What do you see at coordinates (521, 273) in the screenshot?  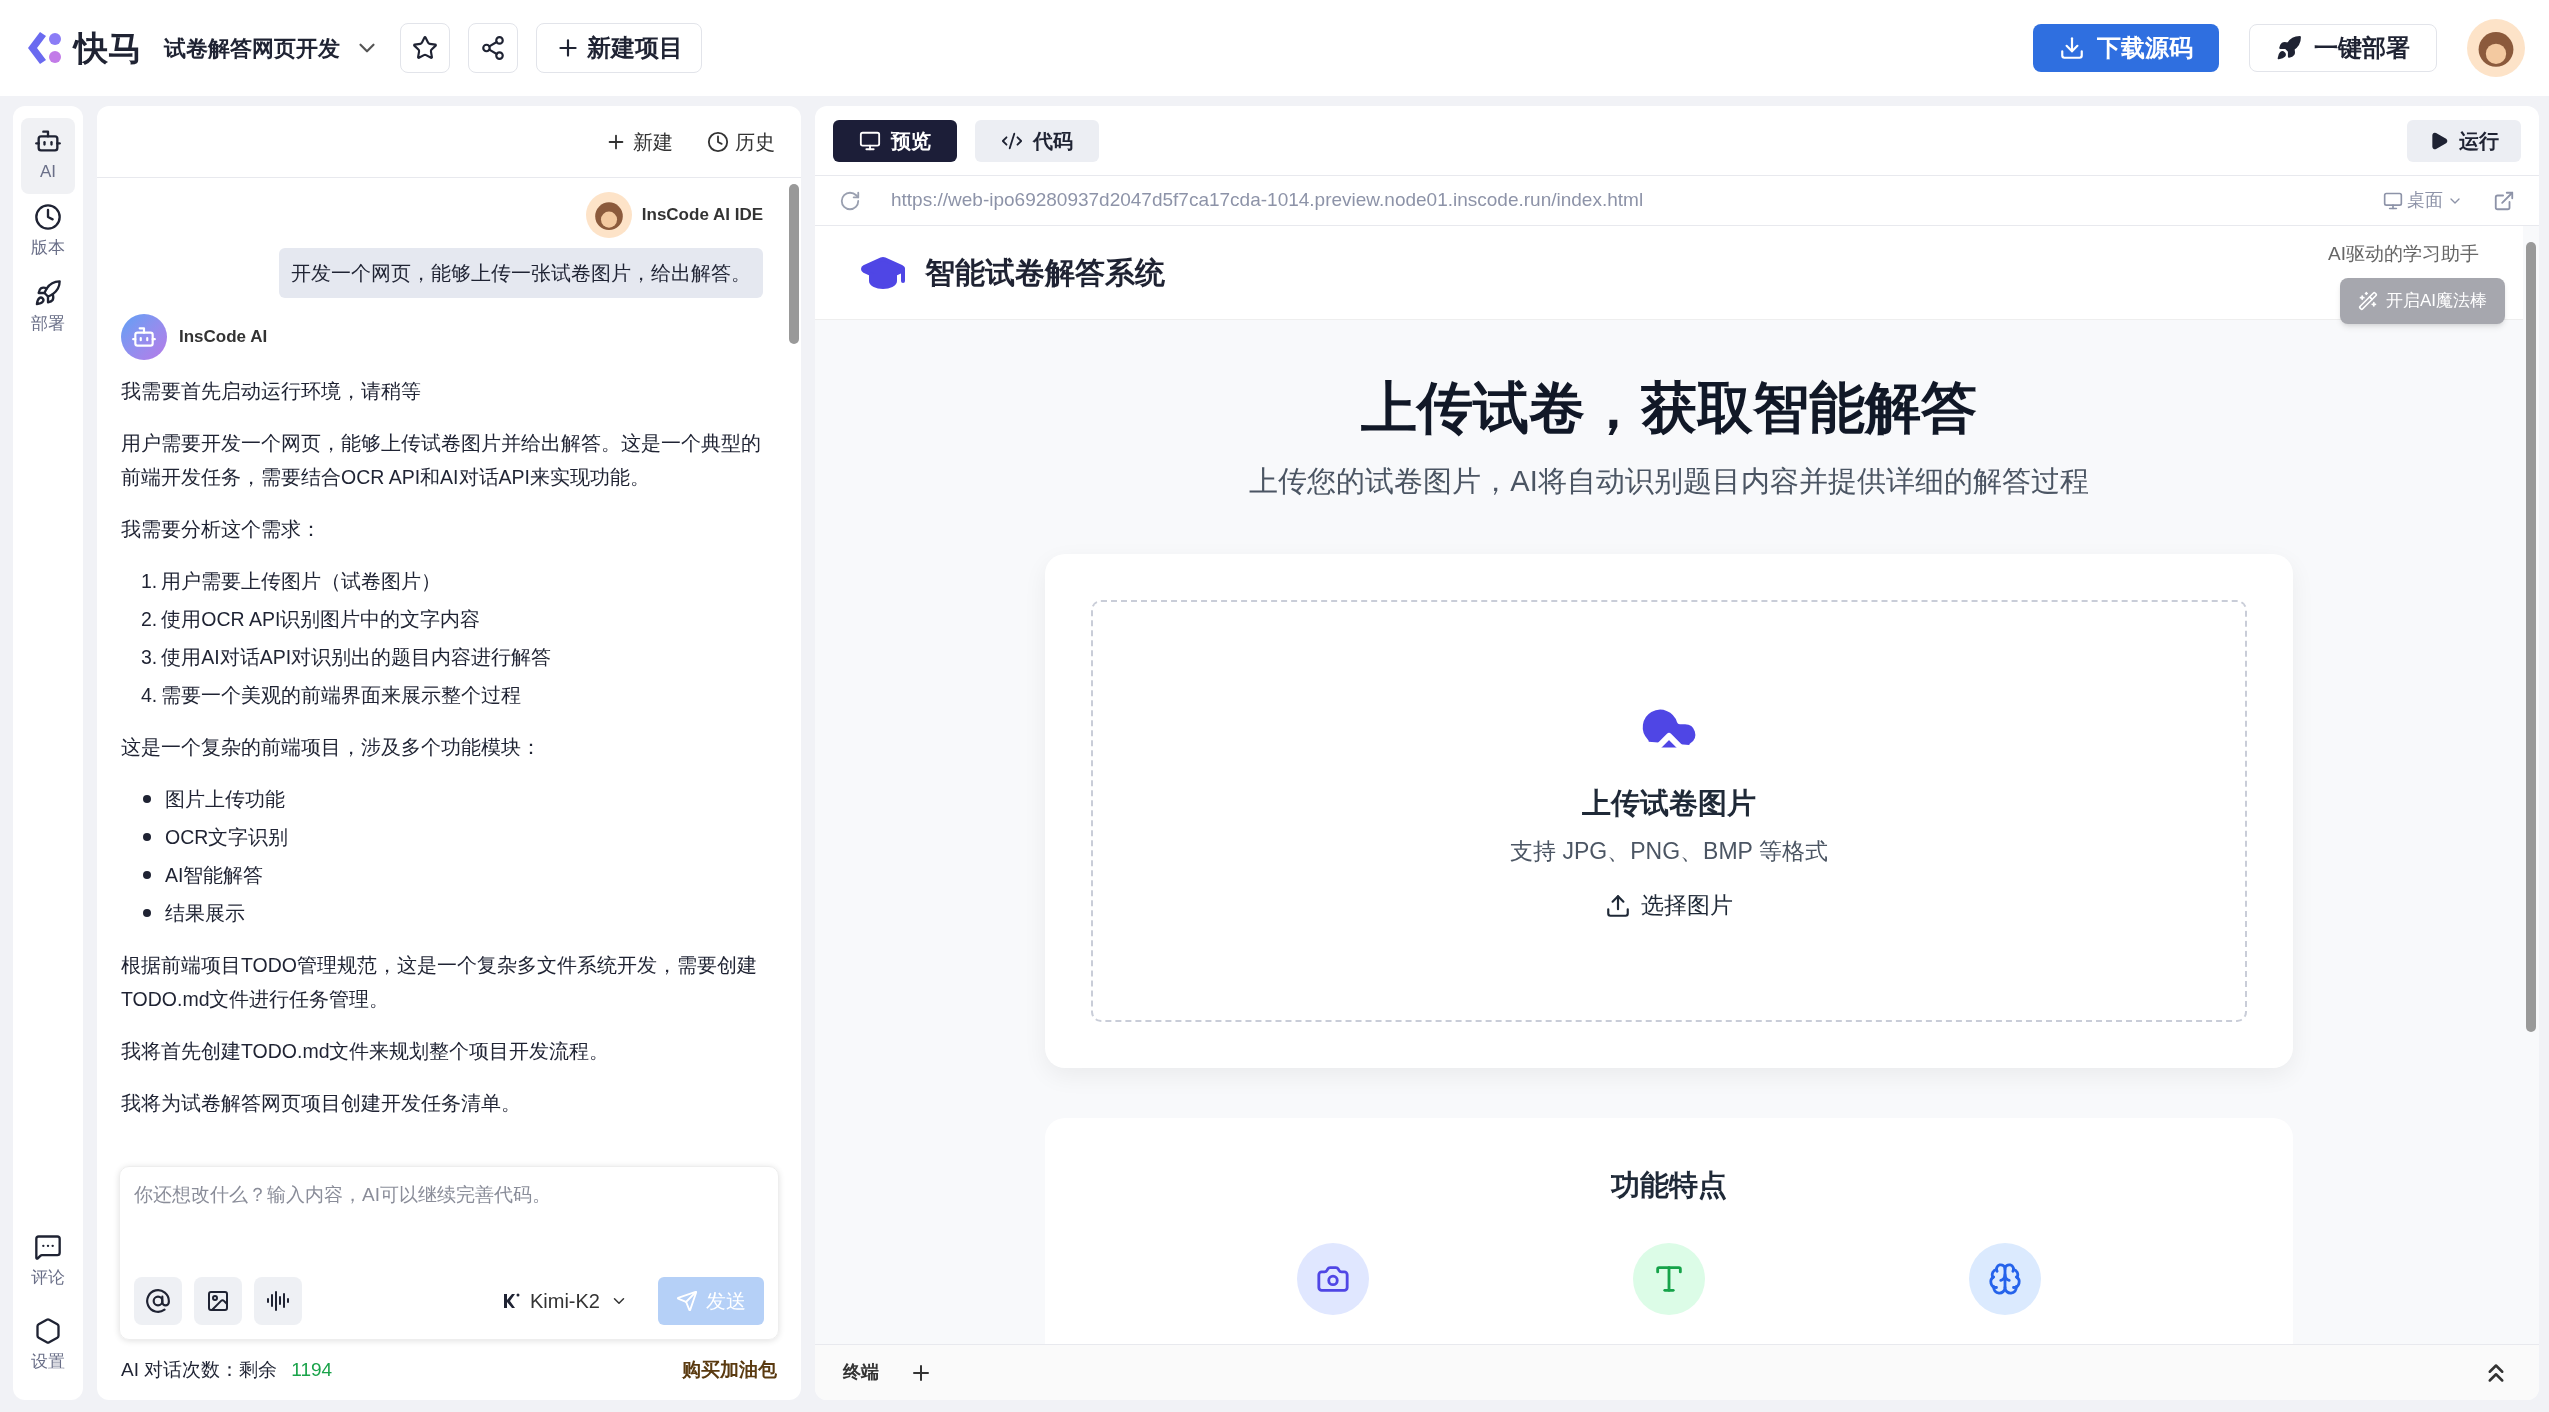 I see `user-message: 开发一个网页，能够上传一张试卷图片，给出解答。` at bounding box center [521, 273].